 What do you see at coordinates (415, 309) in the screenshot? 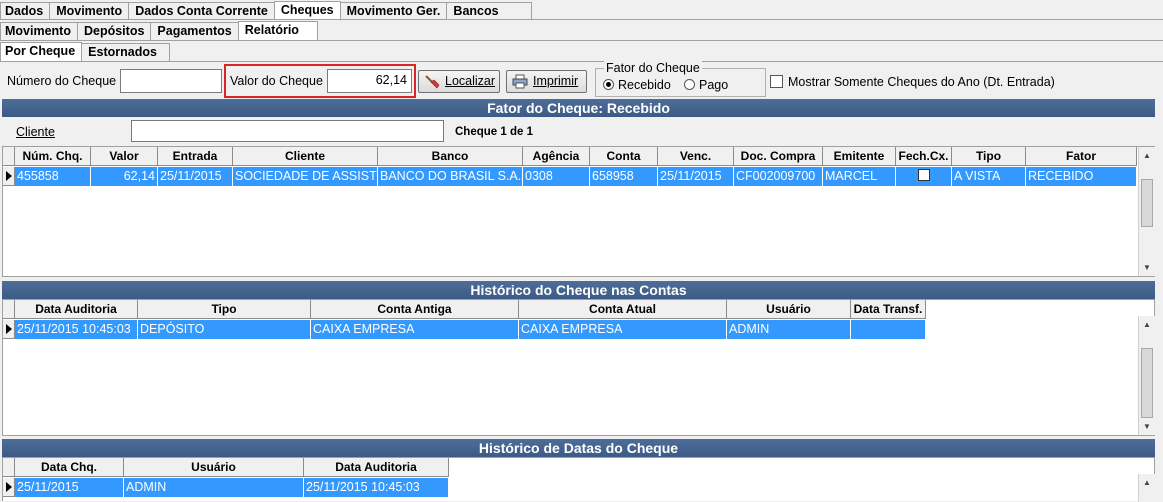
I see `col-header-conta-antiga: Conta Antiga` at bounding box center [415, 309].